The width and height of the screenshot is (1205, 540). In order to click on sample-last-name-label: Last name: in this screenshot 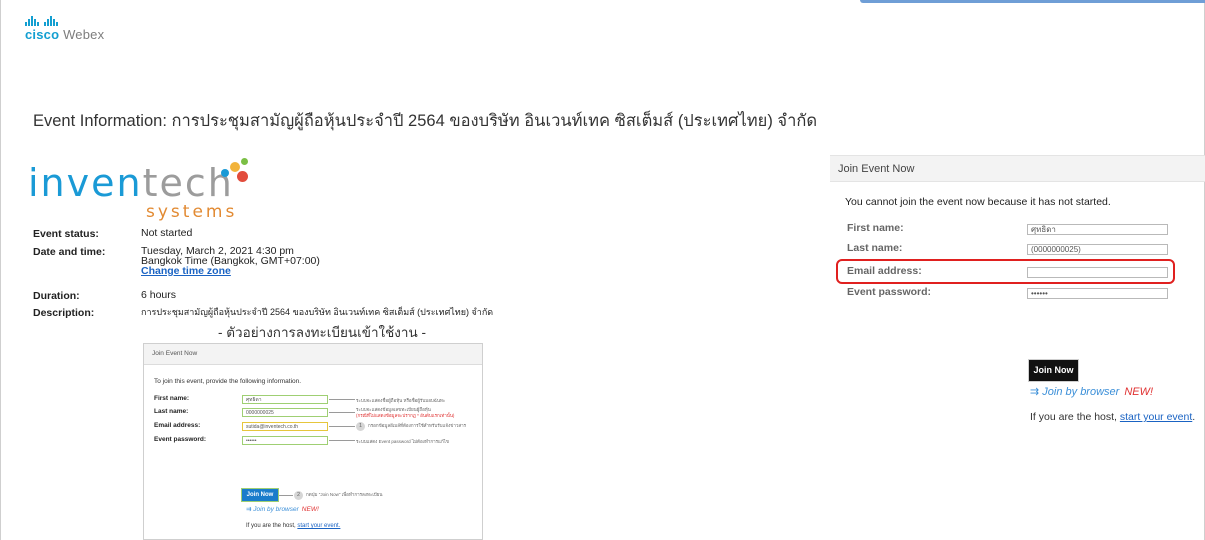, I will do `click(171, 411)`.